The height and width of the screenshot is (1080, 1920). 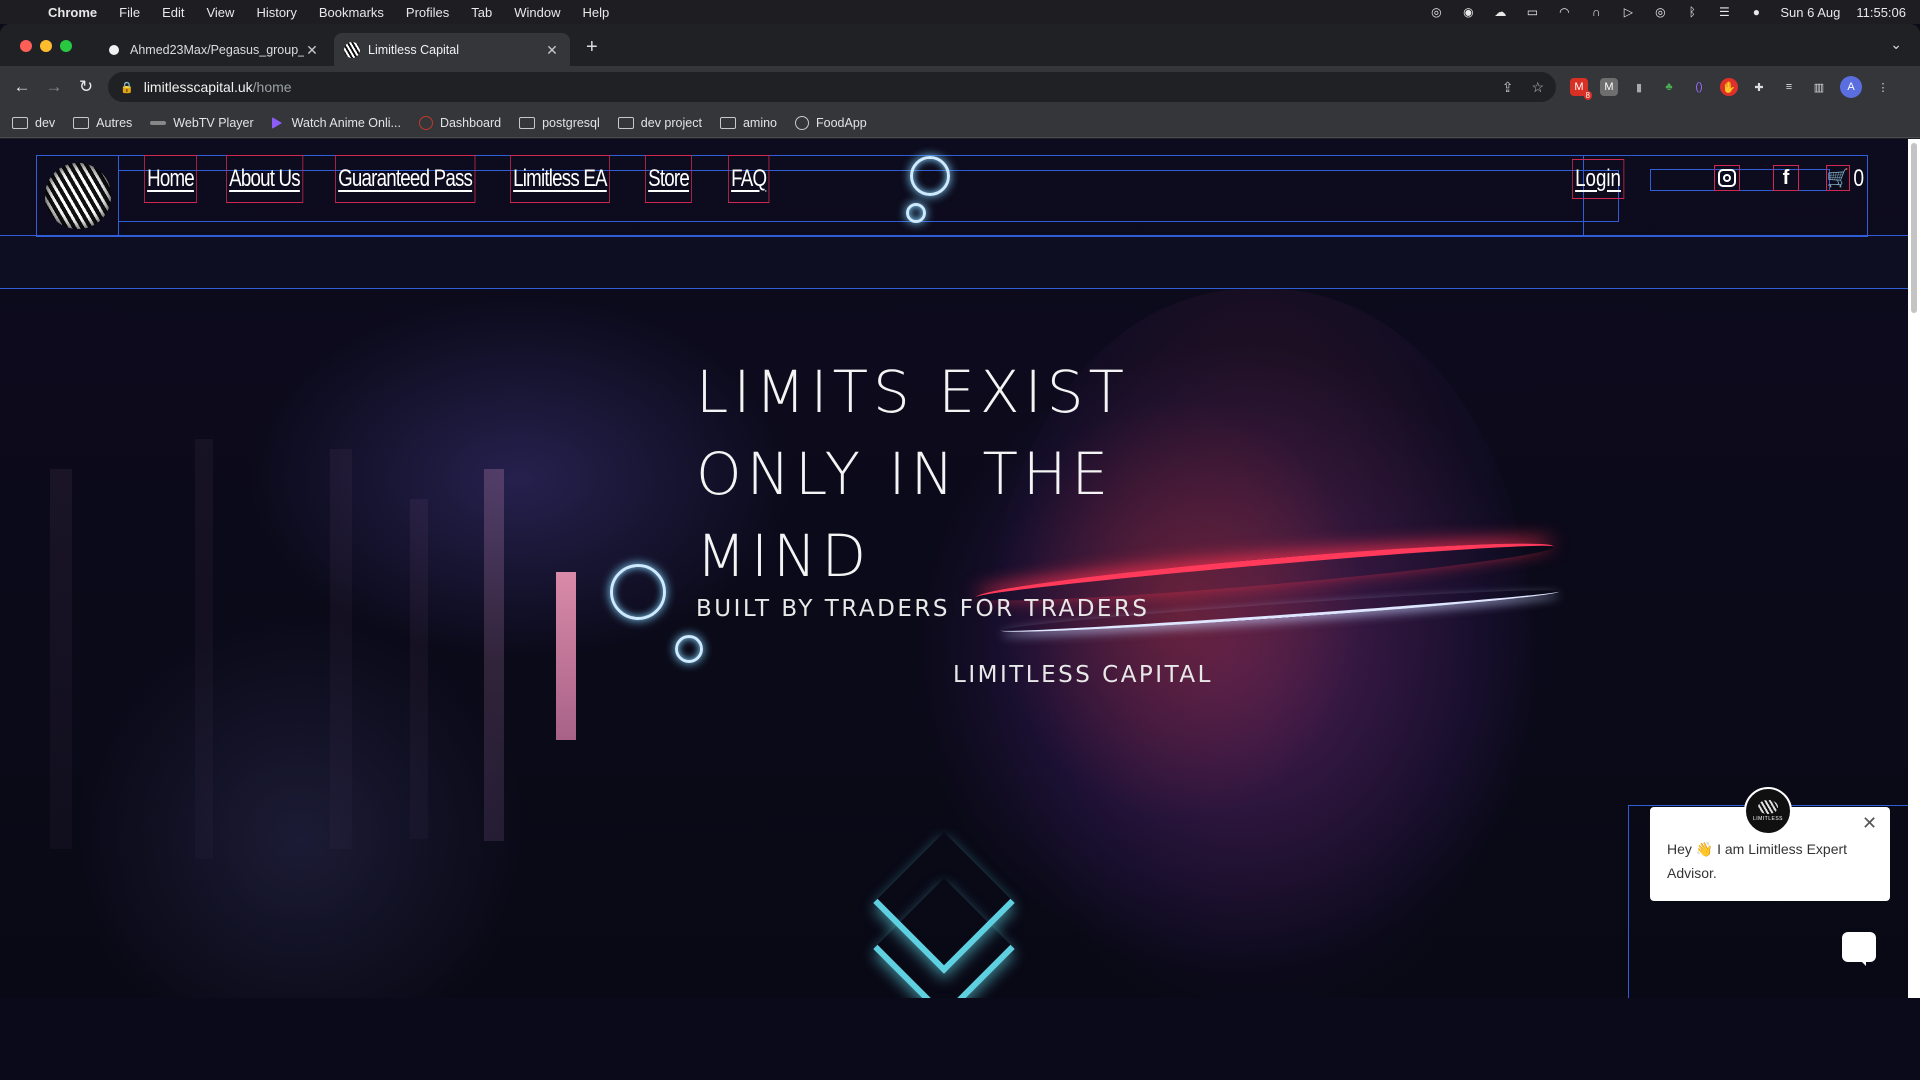 What do you see at coordinates (560, 179) in the screenshot?
I see `nav-limitless-ea: Limitless EA` at bounding box center [560, 179].